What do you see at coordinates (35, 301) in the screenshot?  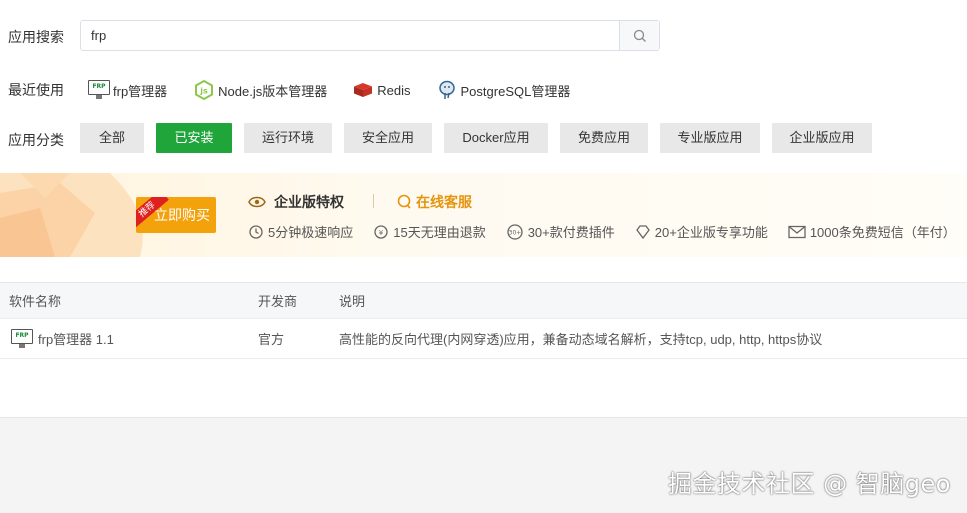 I see `header-name: 软件名称` at bounding box center [35, 301].